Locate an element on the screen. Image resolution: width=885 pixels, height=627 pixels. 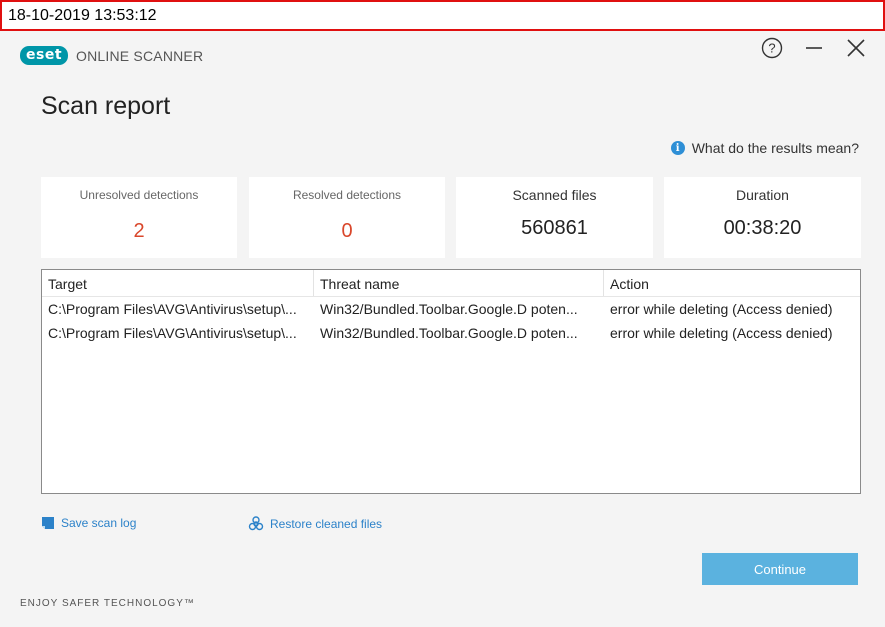
duration-card: Duration 00:38:20 is located at coordinates (762, 217).